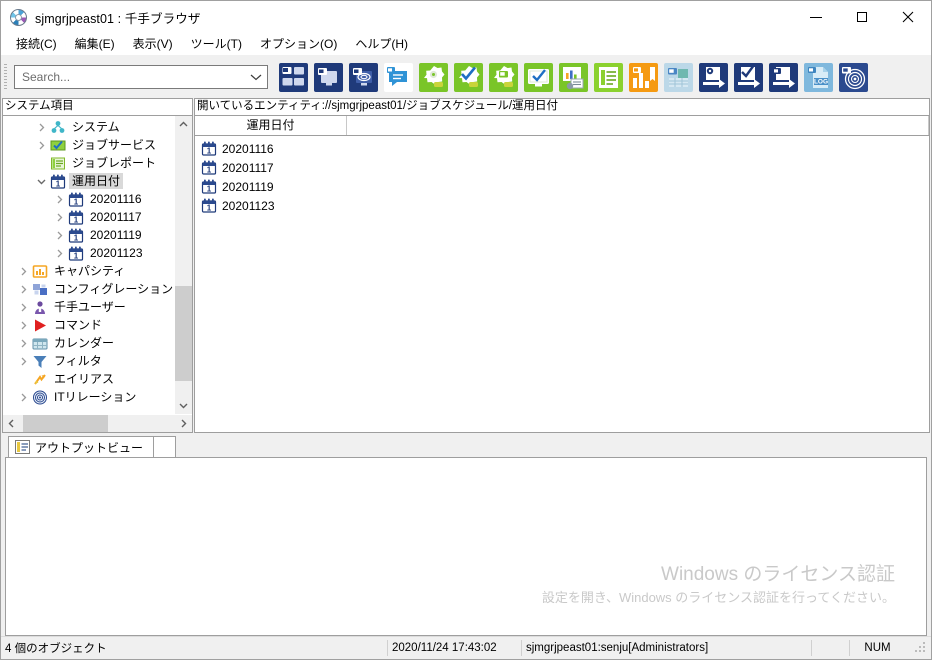 The height and width of the screenshot is (660, 932). Describe the element at coordinates (88, 307) in the screenshot. I see `sidebar-item-10: 千手ユーザー` at that location.